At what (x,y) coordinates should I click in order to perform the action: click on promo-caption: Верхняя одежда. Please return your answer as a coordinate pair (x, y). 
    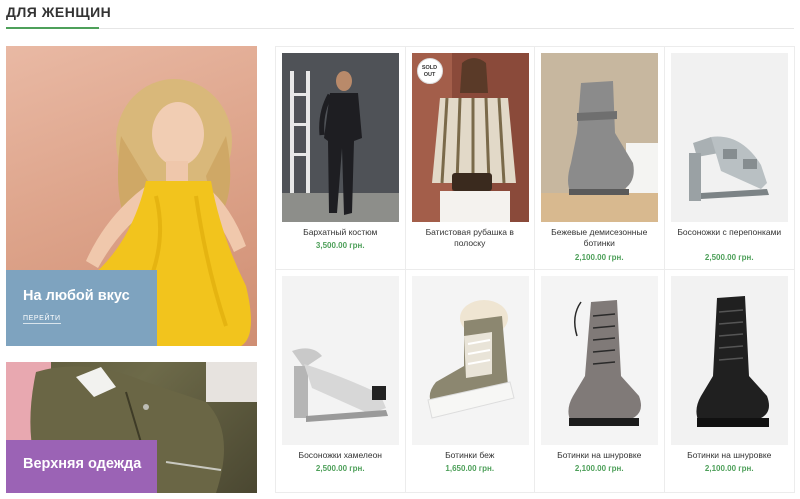
    Looking at the image, I should click on (81, 466).